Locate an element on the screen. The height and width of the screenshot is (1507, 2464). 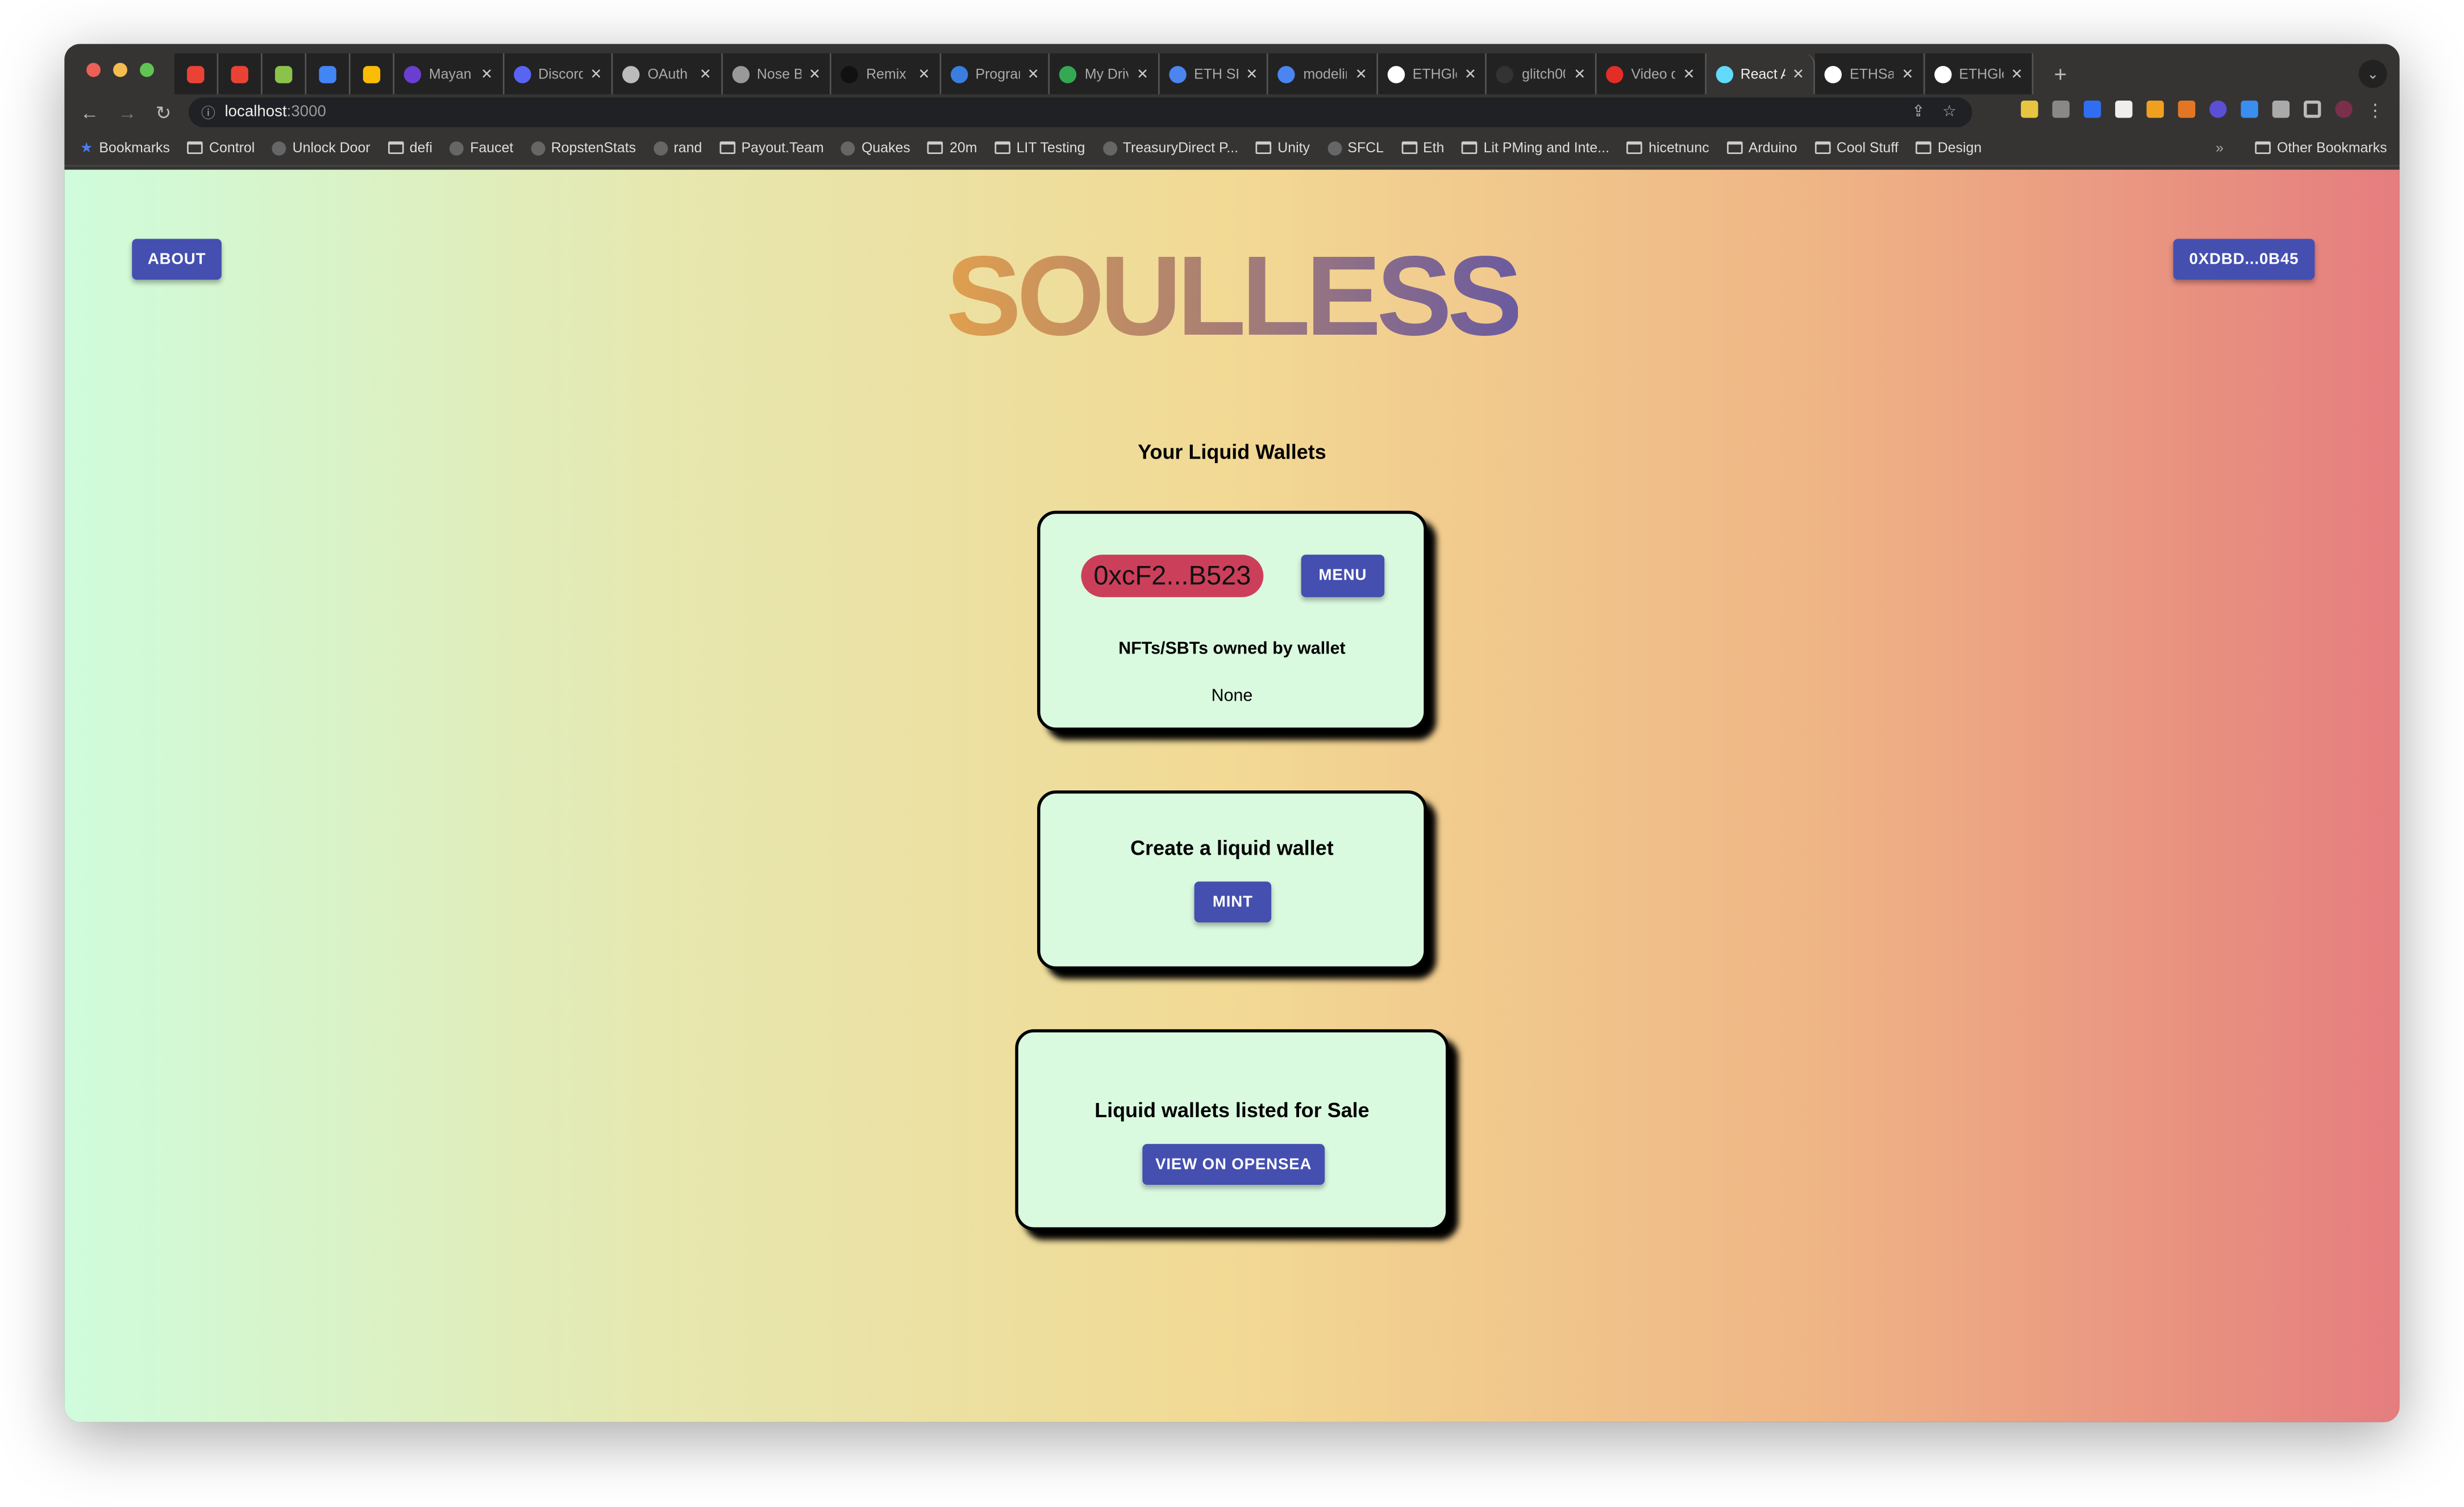
bookmark-item: Unity is located at coordinates (1282, 147).